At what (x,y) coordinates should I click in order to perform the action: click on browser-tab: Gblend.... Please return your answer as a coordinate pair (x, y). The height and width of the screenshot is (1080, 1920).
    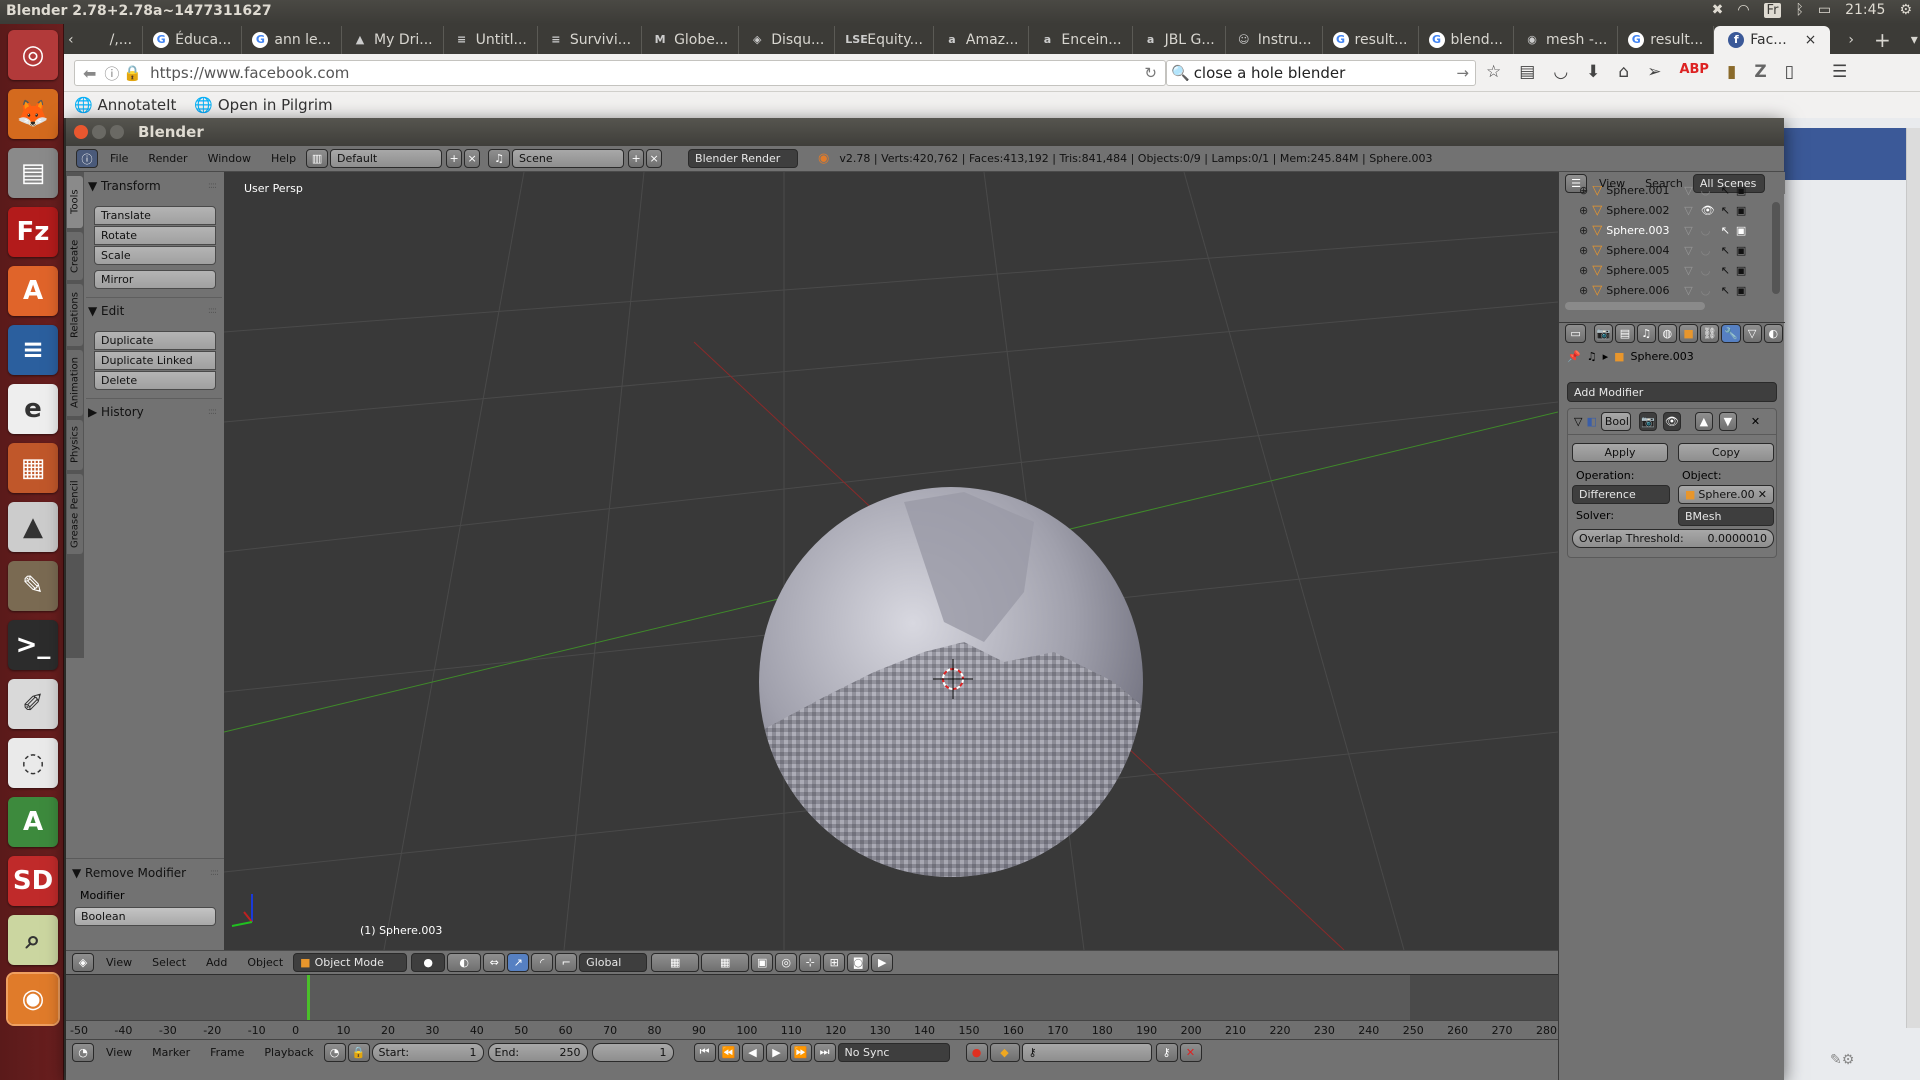
    Looking at the image, I should click on (1466, 40).